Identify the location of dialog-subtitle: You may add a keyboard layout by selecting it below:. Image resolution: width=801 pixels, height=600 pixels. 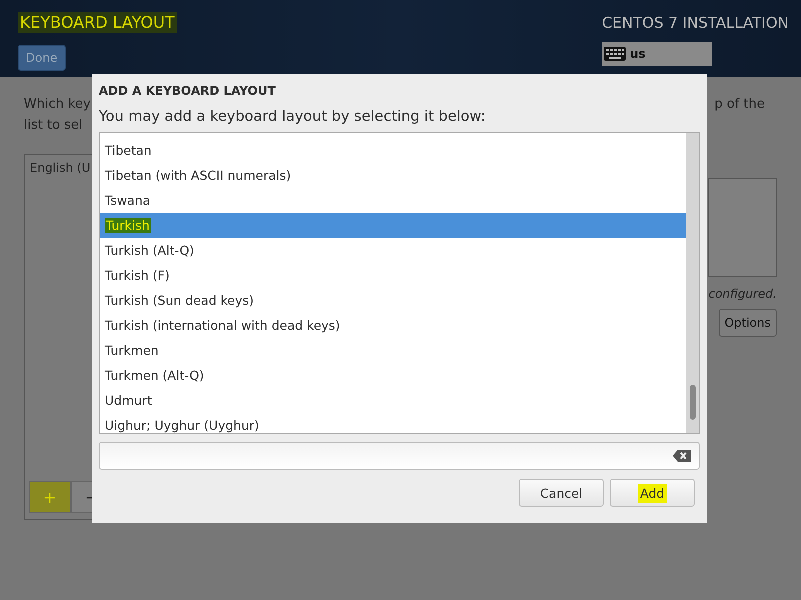
(293, 117).